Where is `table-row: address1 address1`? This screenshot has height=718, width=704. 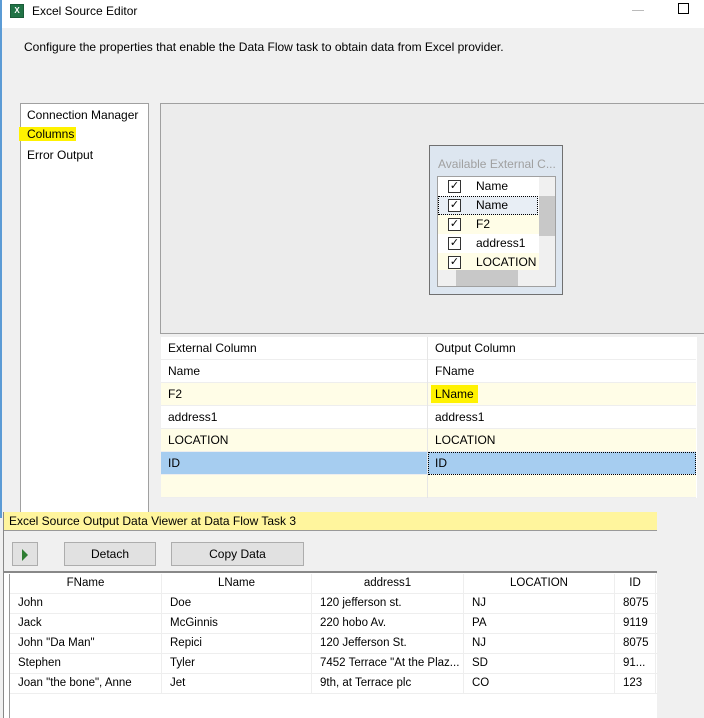 table-row: address1 address1 is located at coordinates (428, 417).